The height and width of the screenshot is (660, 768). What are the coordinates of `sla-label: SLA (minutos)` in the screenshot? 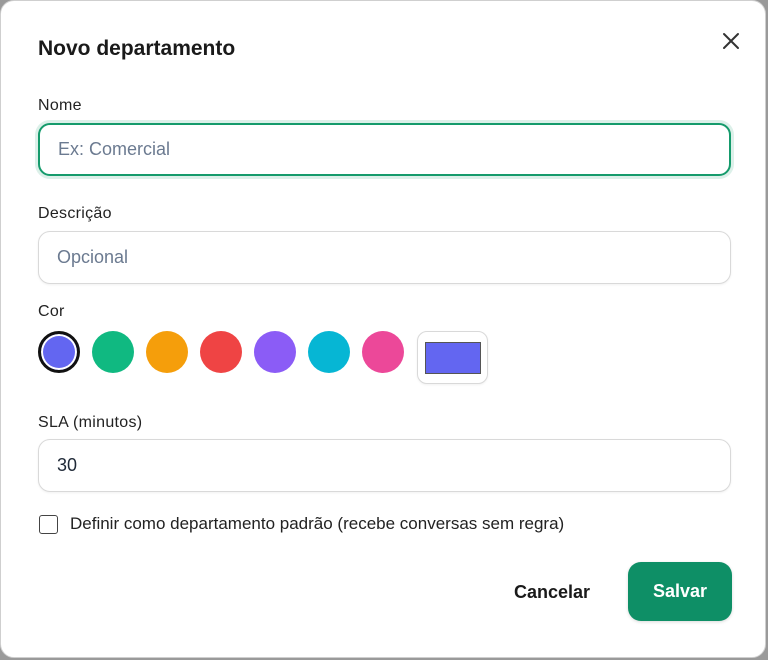 It's located at (90, 422).